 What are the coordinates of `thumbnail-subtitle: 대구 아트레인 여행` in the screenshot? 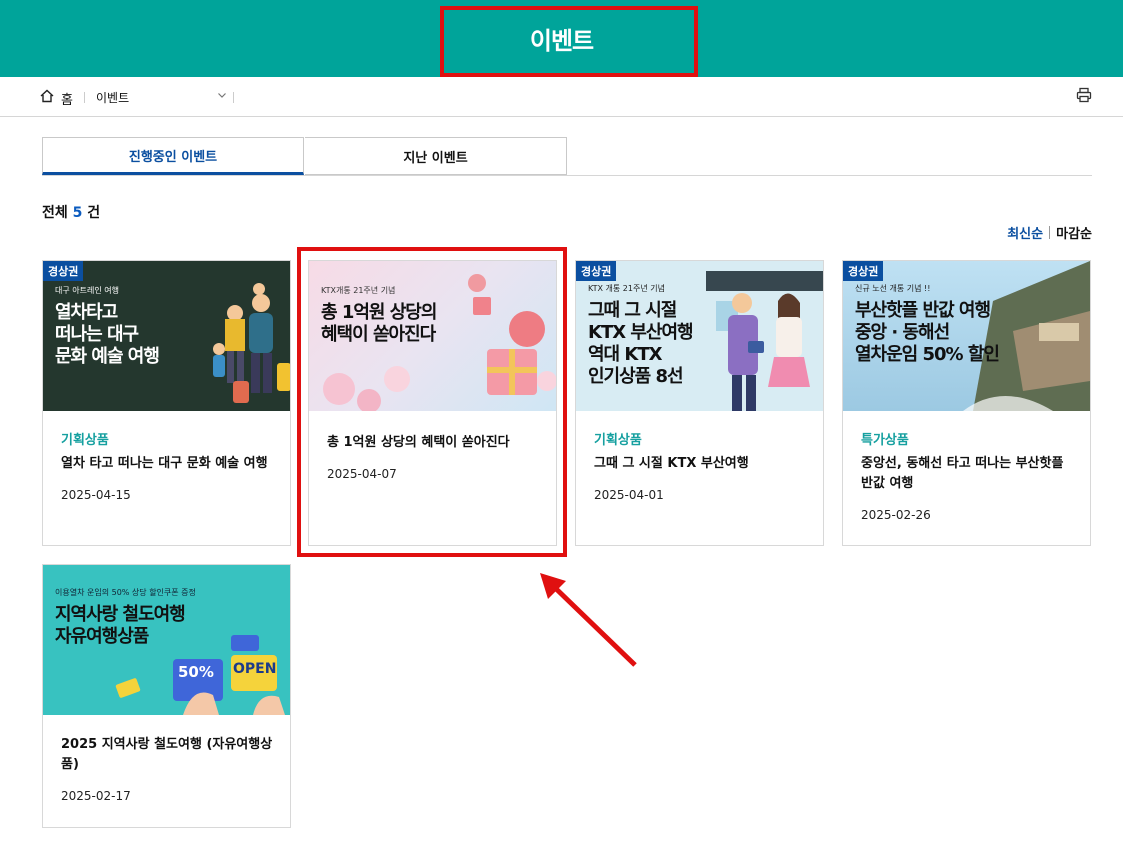 It's located at (87, 290).